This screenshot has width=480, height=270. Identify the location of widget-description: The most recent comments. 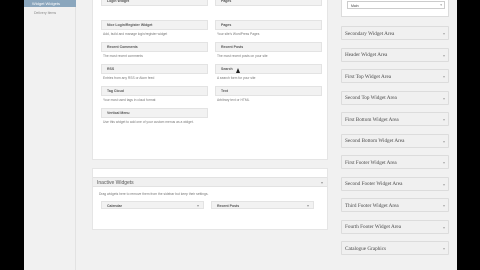
(123, 56).